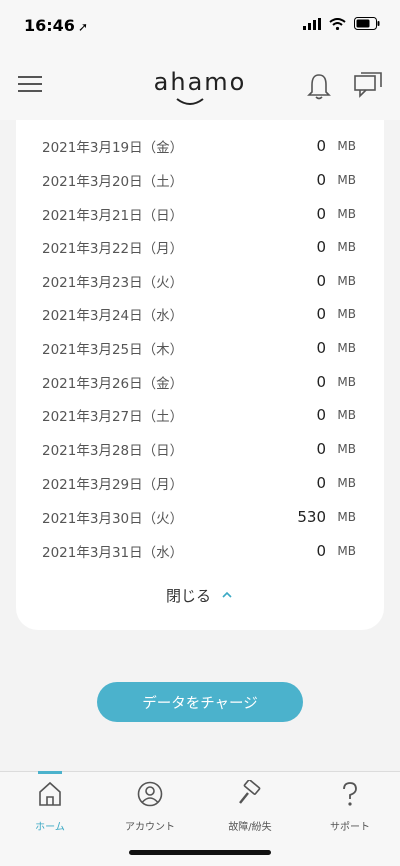  I want to click on close-toggle: 閉じる, so click(206, 595).